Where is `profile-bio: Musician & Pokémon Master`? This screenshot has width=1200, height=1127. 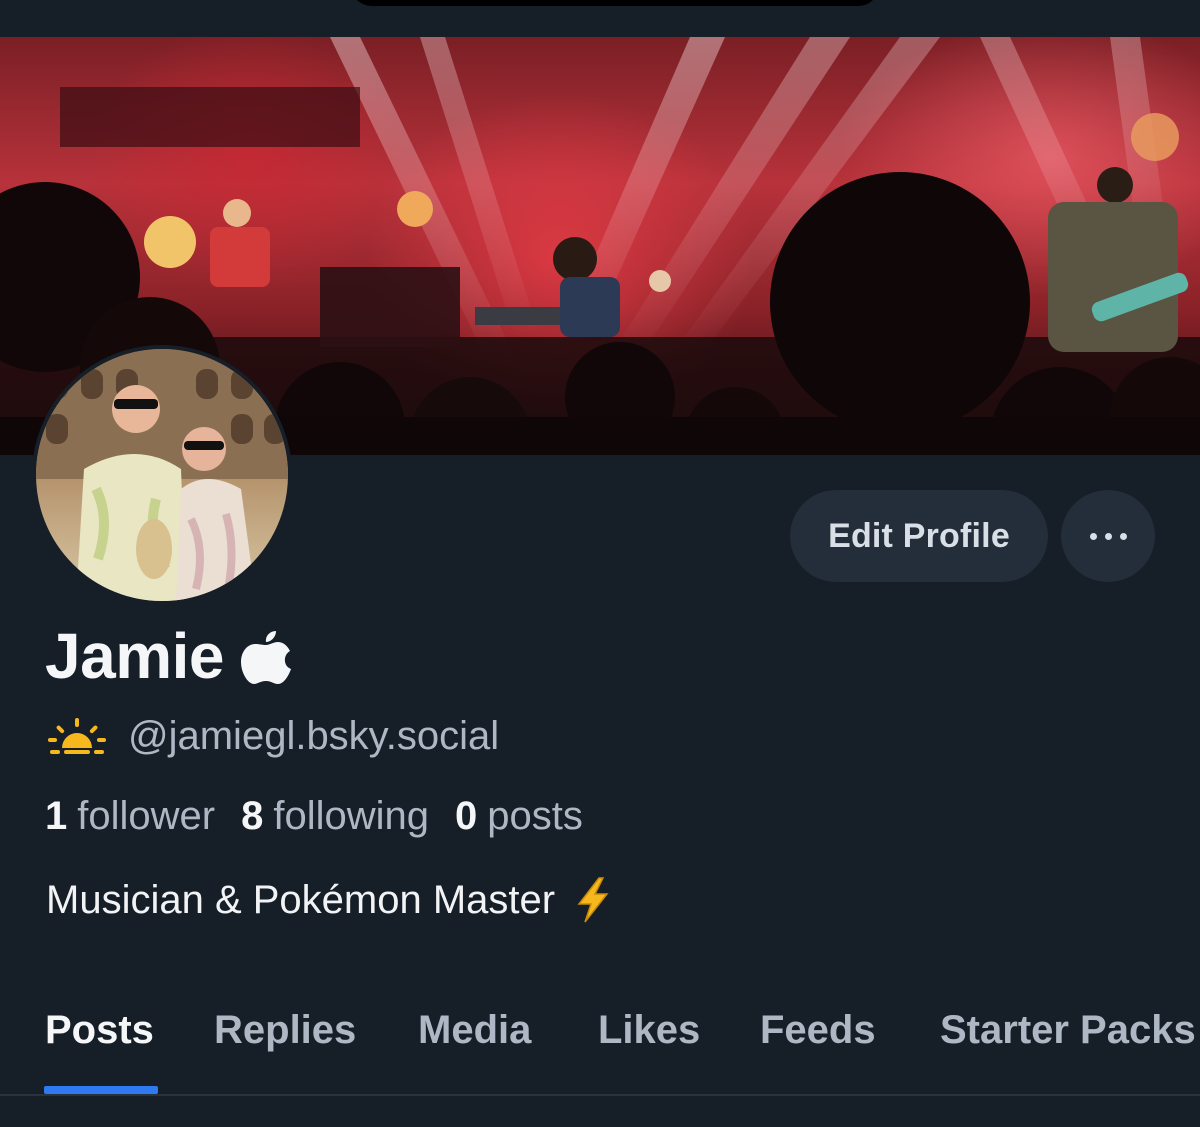 profile-bio: Musician & Pokémon Master is located at coordinates (329, 900).